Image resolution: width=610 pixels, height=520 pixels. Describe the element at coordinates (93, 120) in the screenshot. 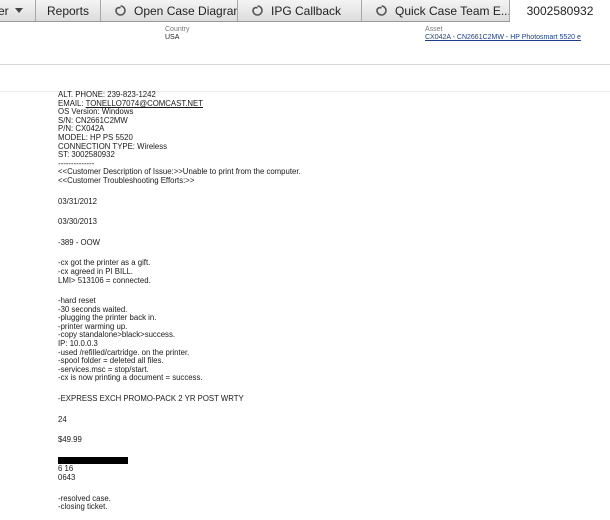

I see `serial-number: S/N: CN2661C2MW` at that location.